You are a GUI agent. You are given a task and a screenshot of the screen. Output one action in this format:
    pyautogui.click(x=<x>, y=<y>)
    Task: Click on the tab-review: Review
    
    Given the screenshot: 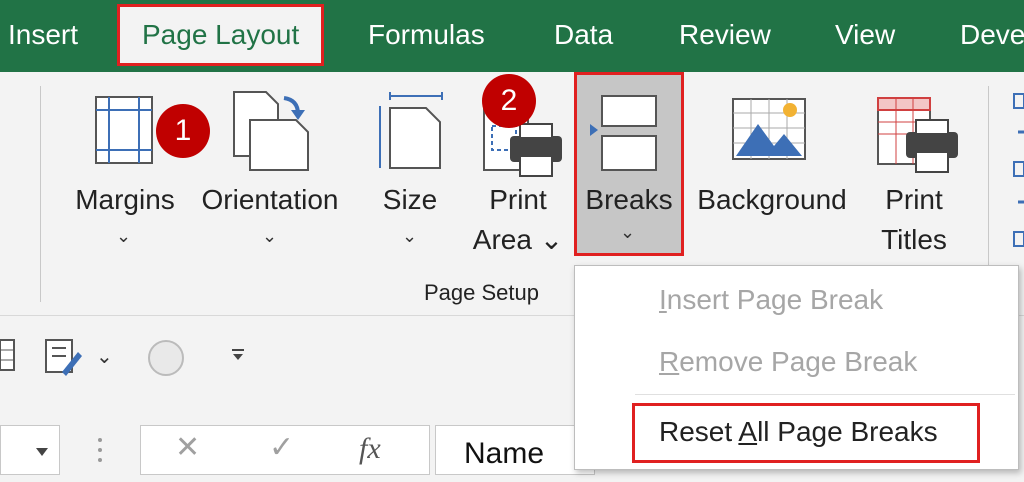 What is the action you would take?
    pyautogui.click(x=725, y=36)
    